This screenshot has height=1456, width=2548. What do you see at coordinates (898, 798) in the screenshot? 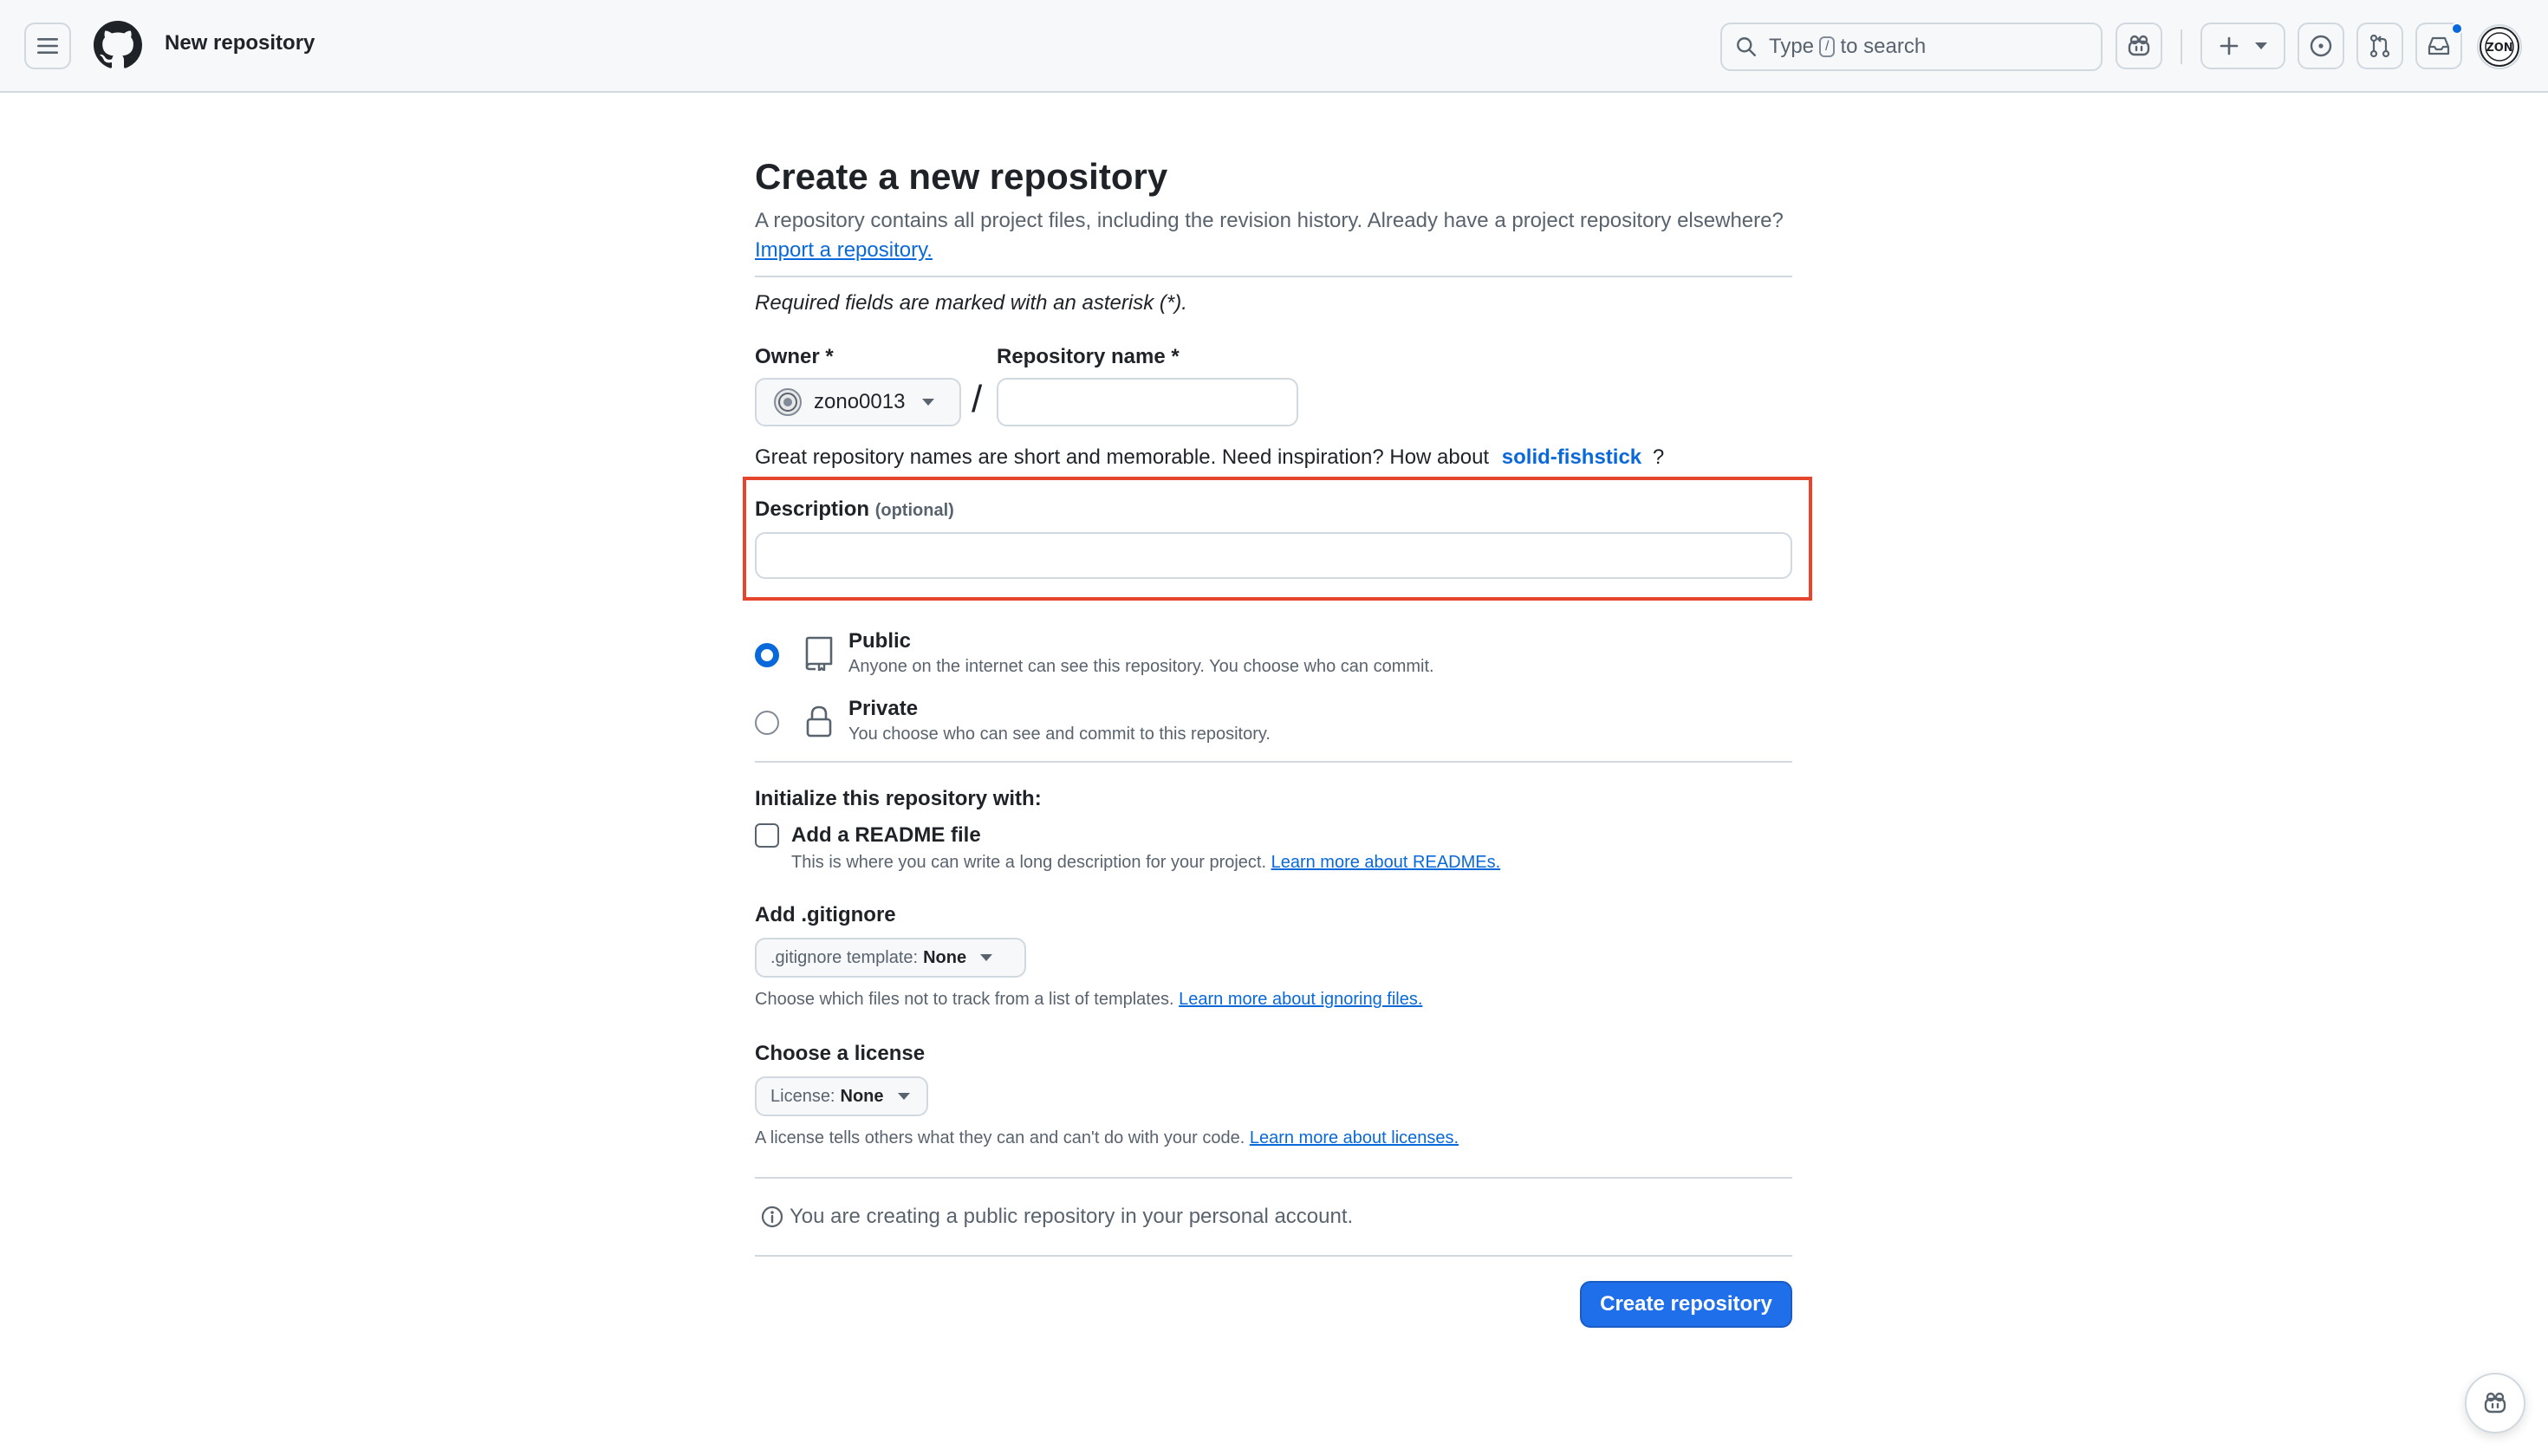
I see `initialize-heading: Initialize this repository with:` at bounding box center [898, 798].